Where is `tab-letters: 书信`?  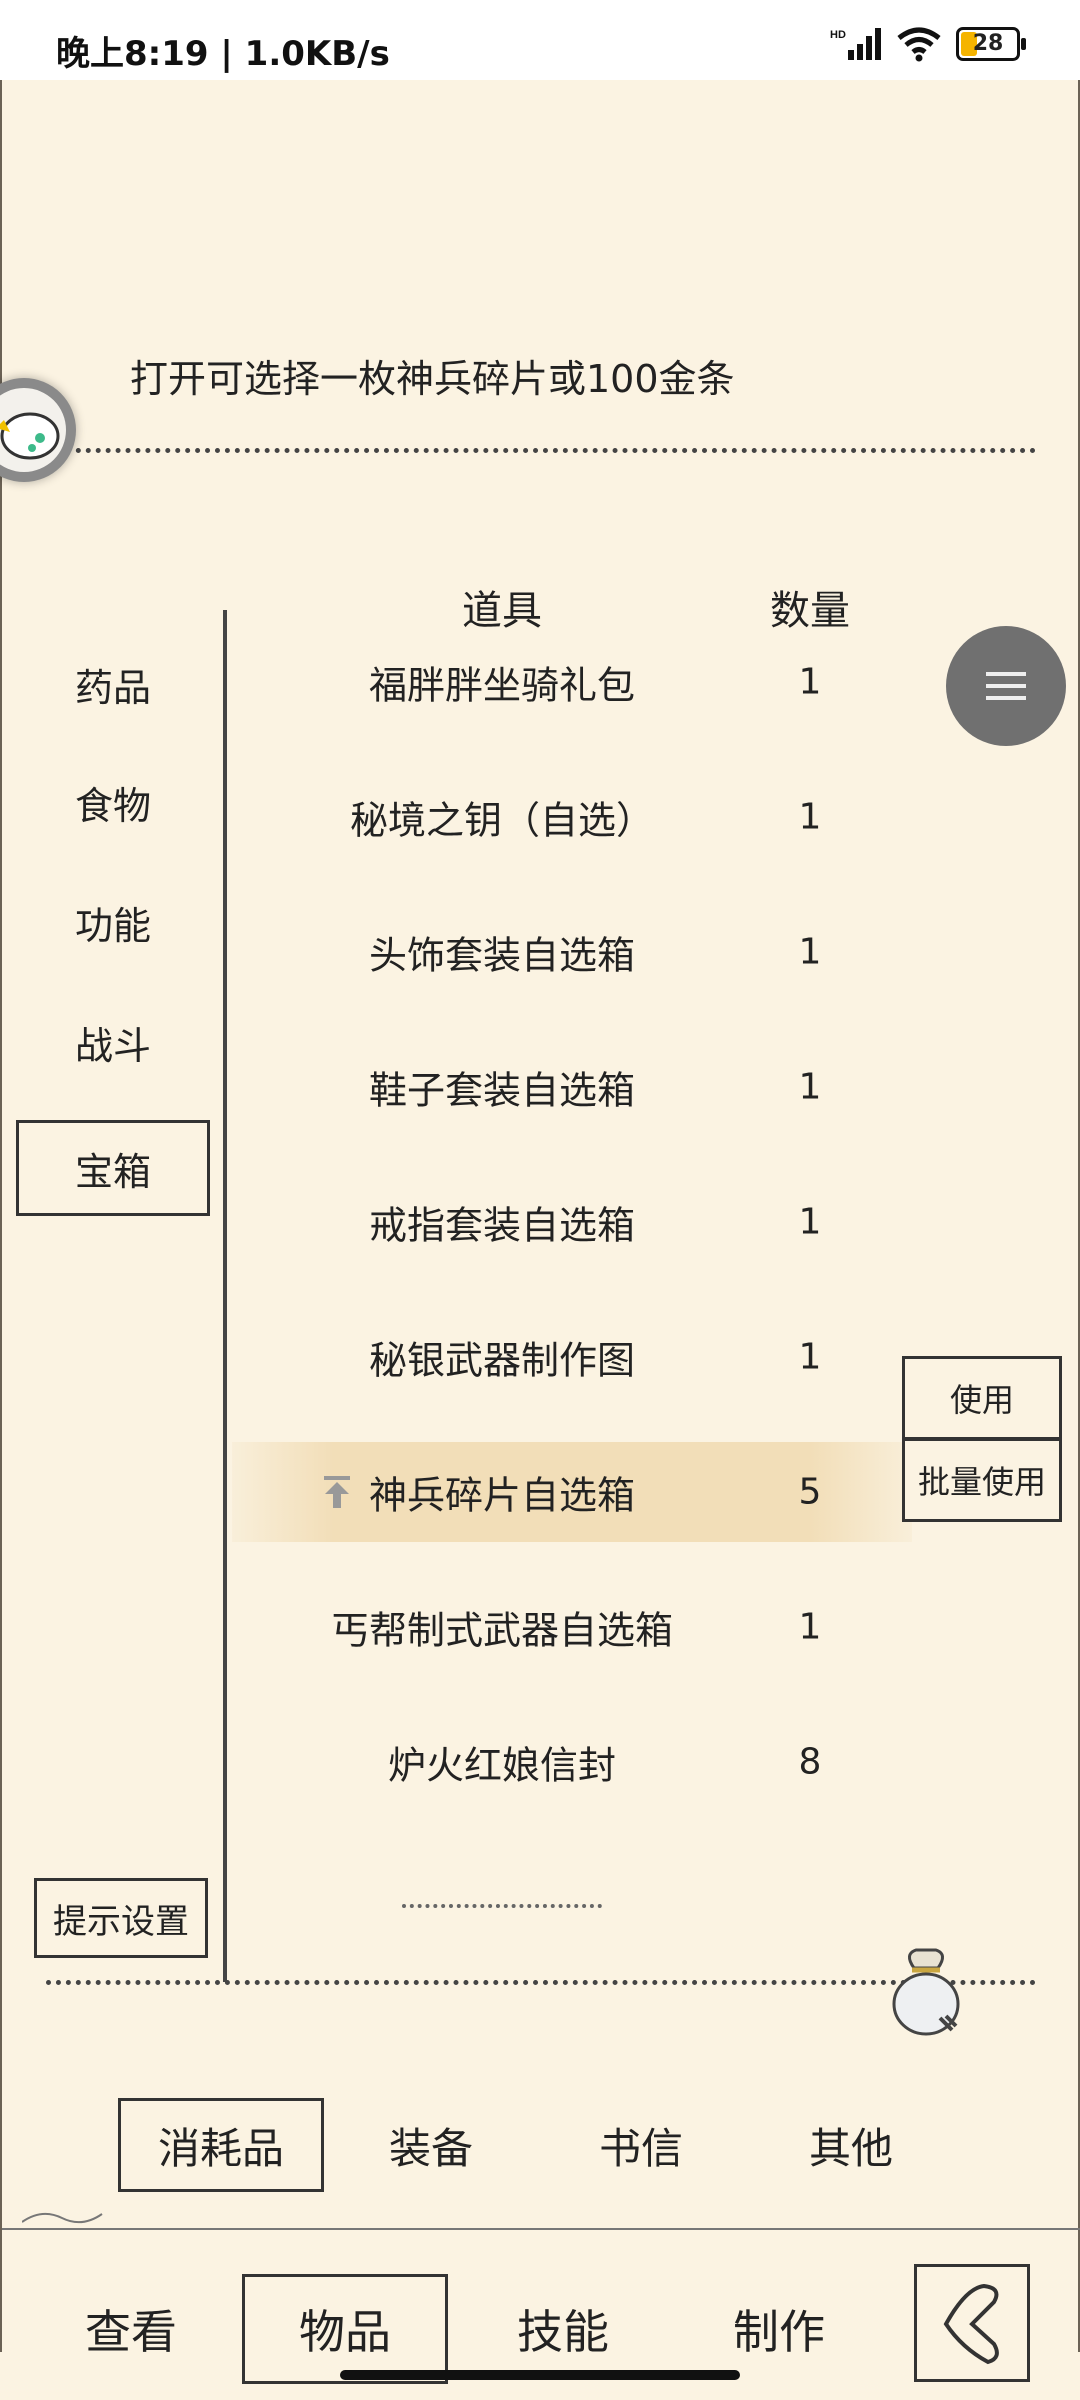
tab-letters: 书信 is located at coordinates (641, 2145).